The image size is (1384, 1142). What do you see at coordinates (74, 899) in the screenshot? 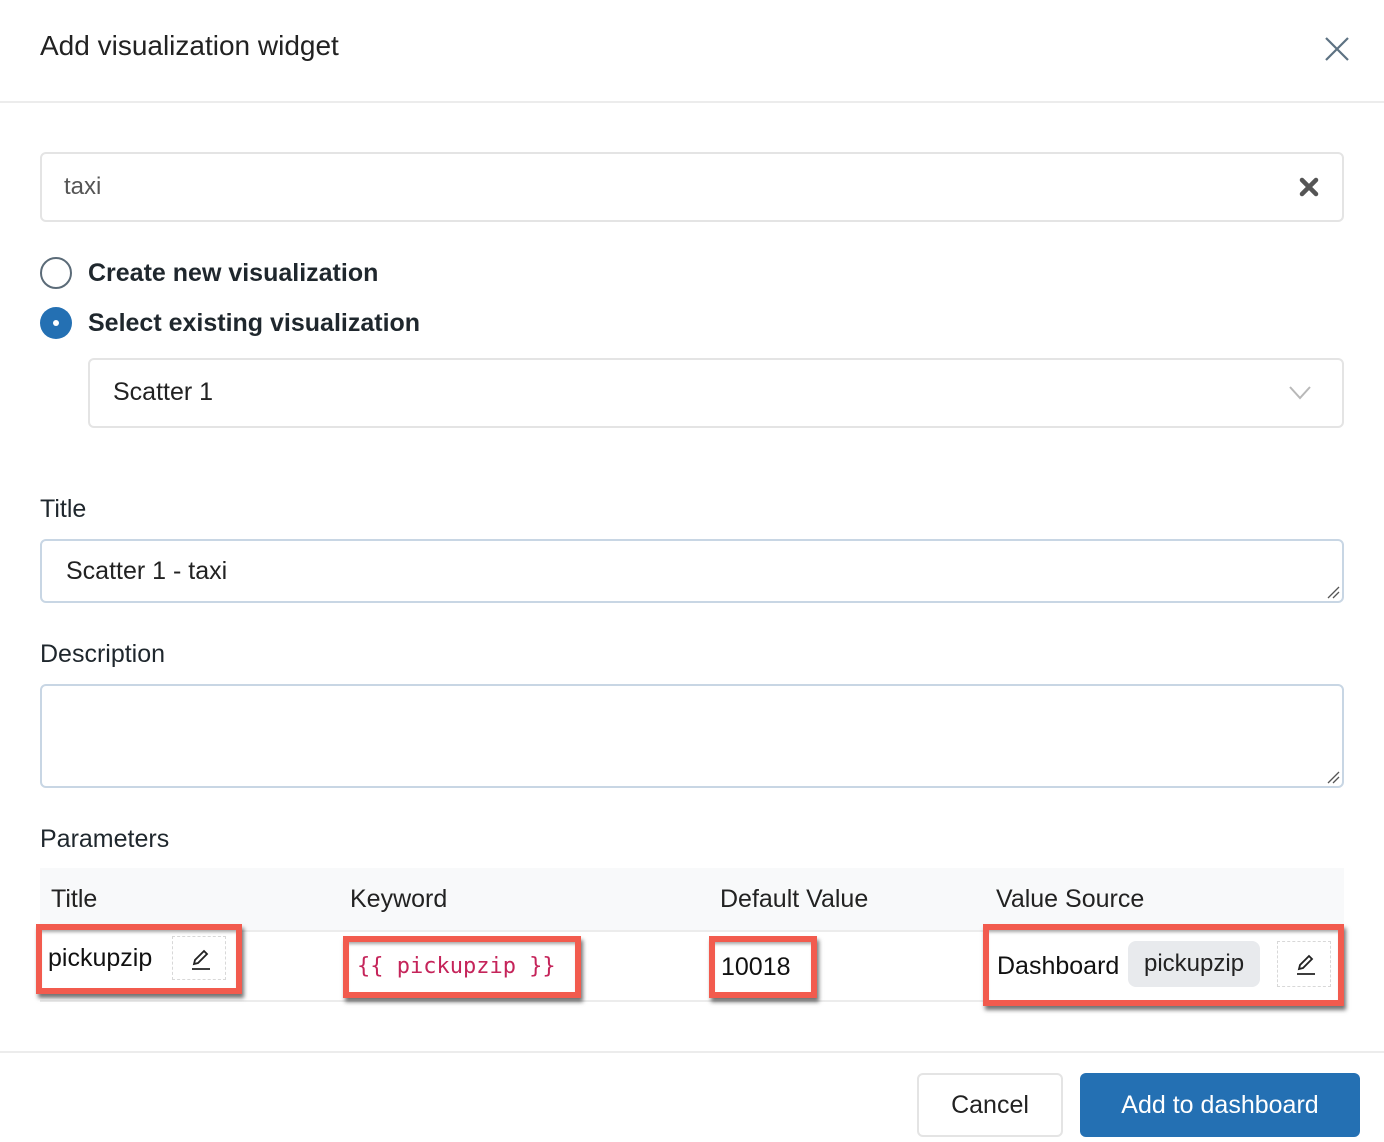
I see `column-header-title: Title` at bounding box center [74, 899].